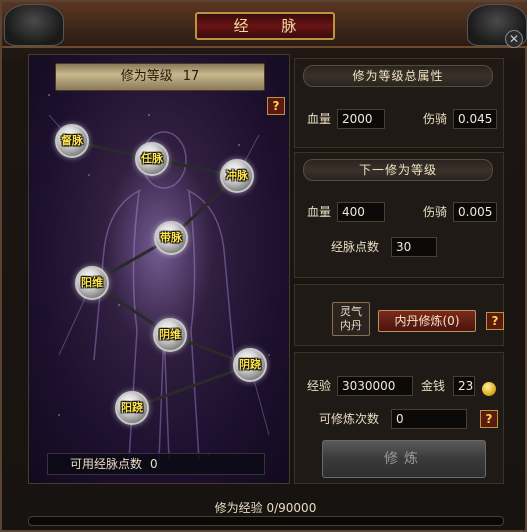 The width and height of the screenshot is (527, 532). I want to click on next-points-field: 30, so click(414, 247).